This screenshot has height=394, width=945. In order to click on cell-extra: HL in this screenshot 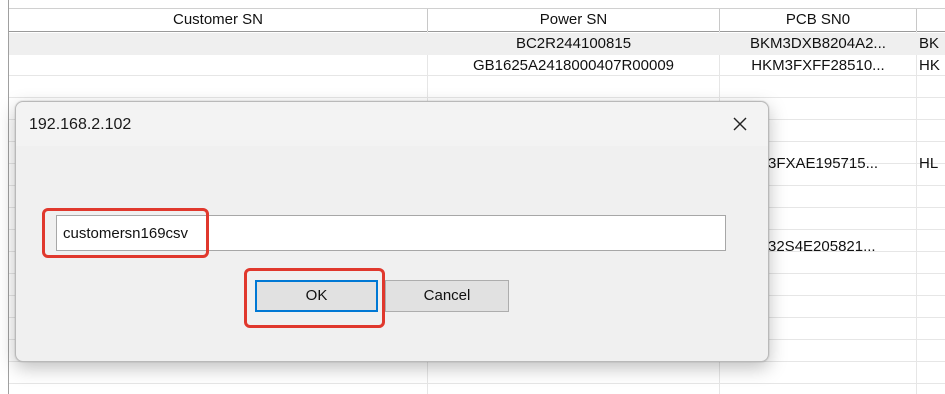, I will do `click(929, 163)`.